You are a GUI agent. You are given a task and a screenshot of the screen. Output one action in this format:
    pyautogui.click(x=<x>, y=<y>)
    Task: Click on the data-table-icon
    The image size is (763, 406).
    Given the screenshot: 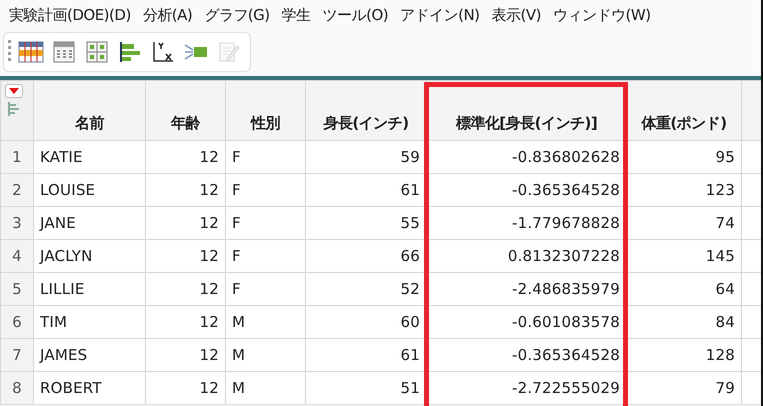 What is the action you would take?
    pyautogui.click(x=31, y=52)
    